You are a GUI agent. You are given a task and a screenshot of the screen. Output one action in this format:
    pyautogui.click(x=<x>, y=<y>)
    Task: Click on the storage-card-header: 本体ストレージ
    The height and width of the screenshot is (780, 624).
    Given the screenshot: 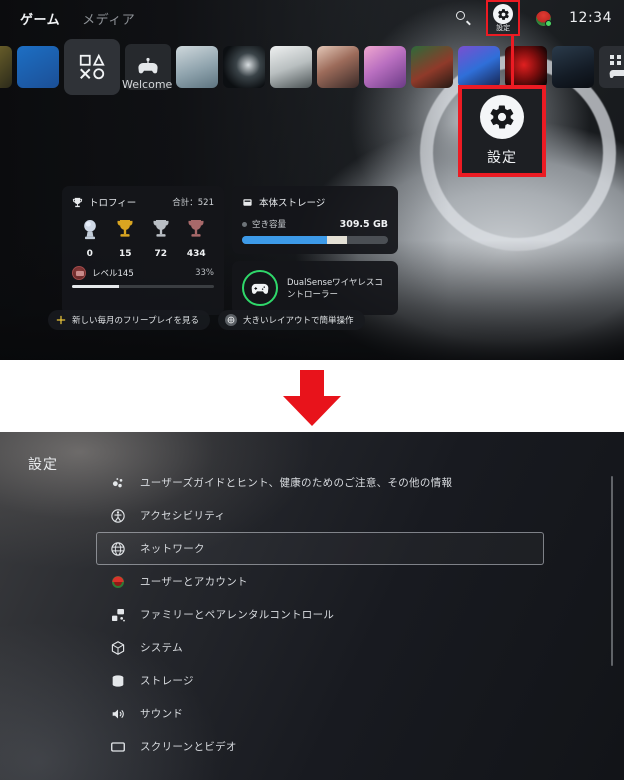 What is the action you would take?
    pyautogui.click(x=315, y=202)
    